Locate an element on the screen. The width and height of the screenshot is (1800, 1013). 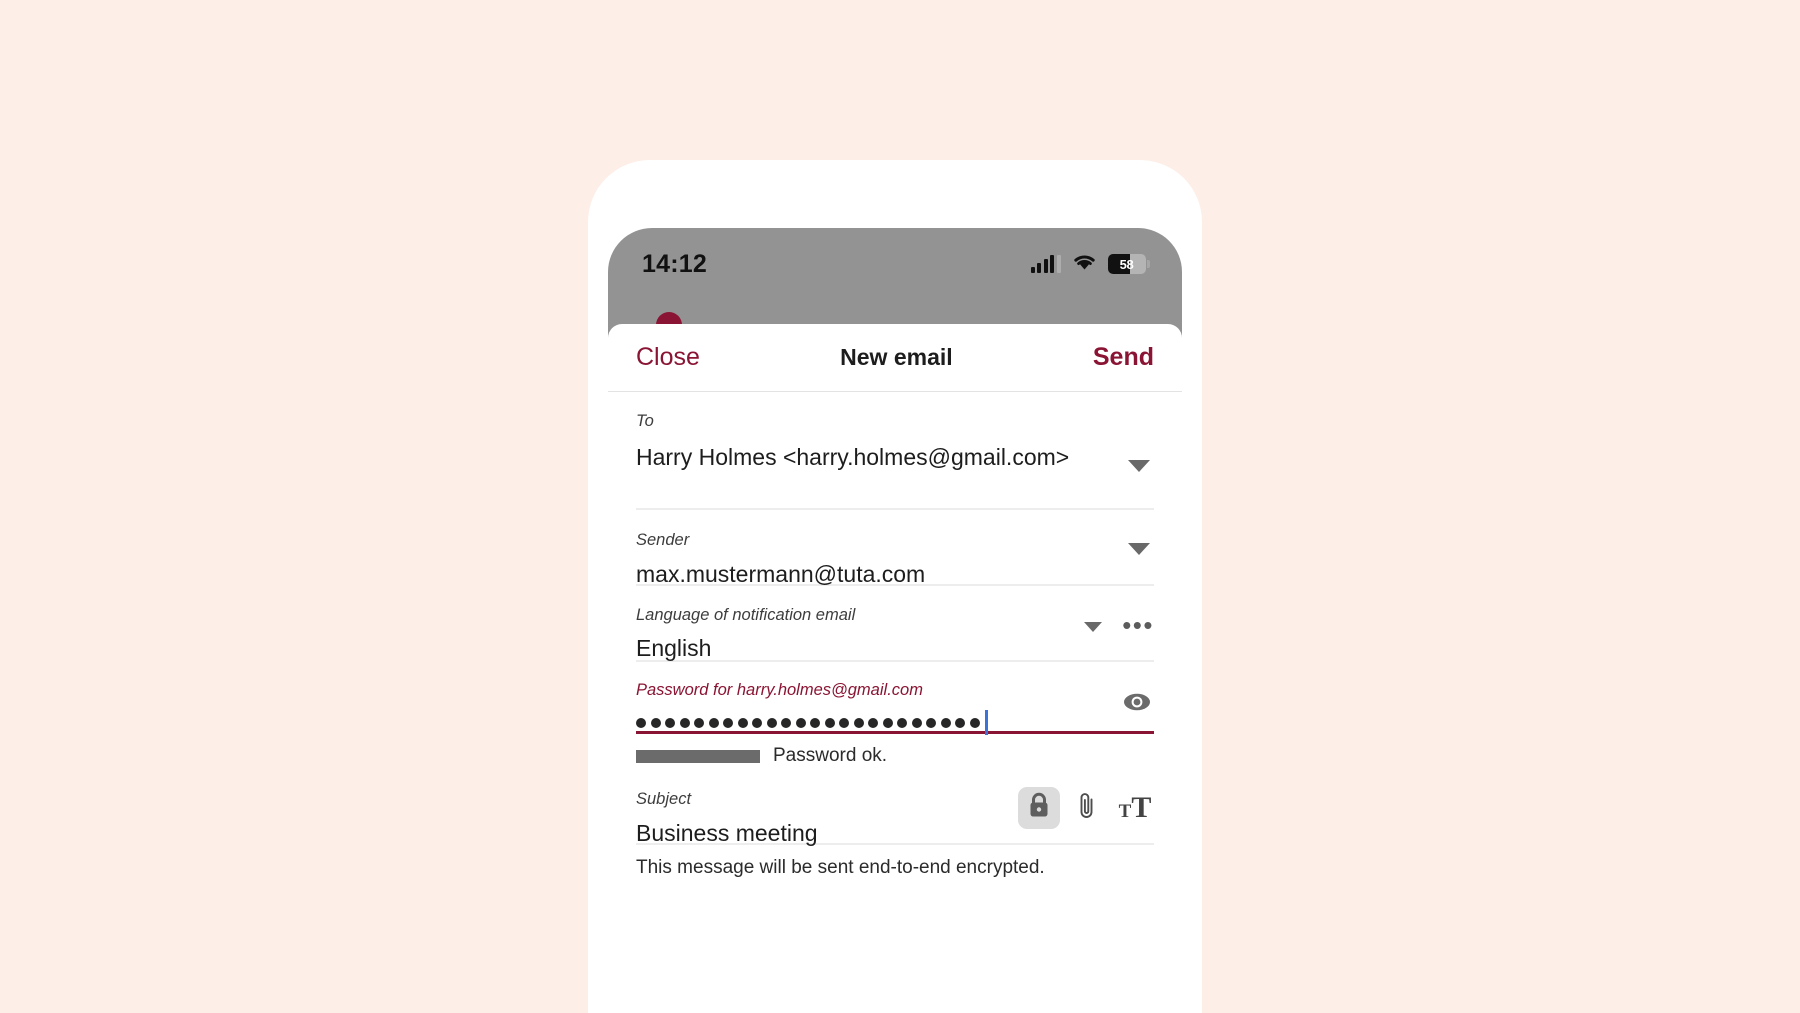
status-bar-icons: 58 is located at coordinates (1090, 264).